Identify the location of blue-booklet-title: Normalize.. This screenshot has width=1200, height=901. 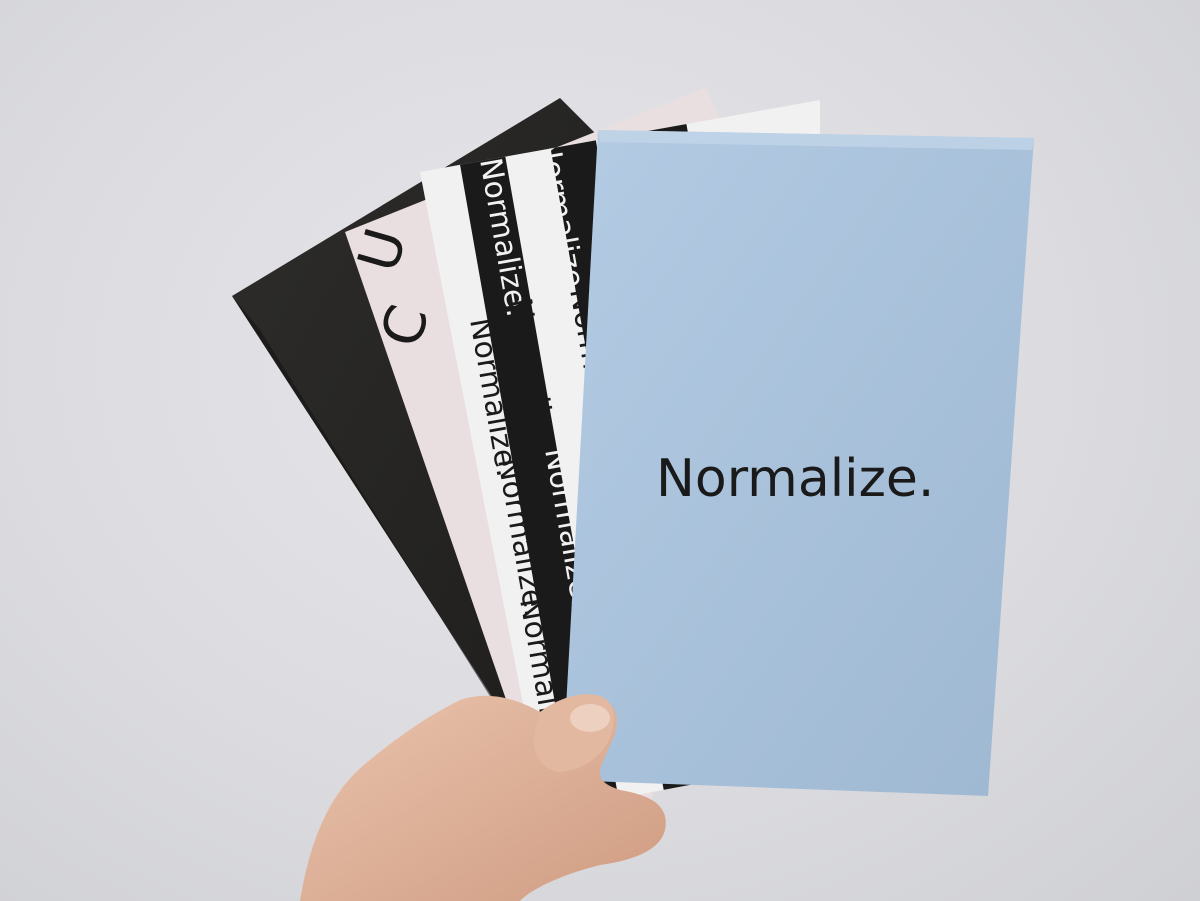
(795, 479).